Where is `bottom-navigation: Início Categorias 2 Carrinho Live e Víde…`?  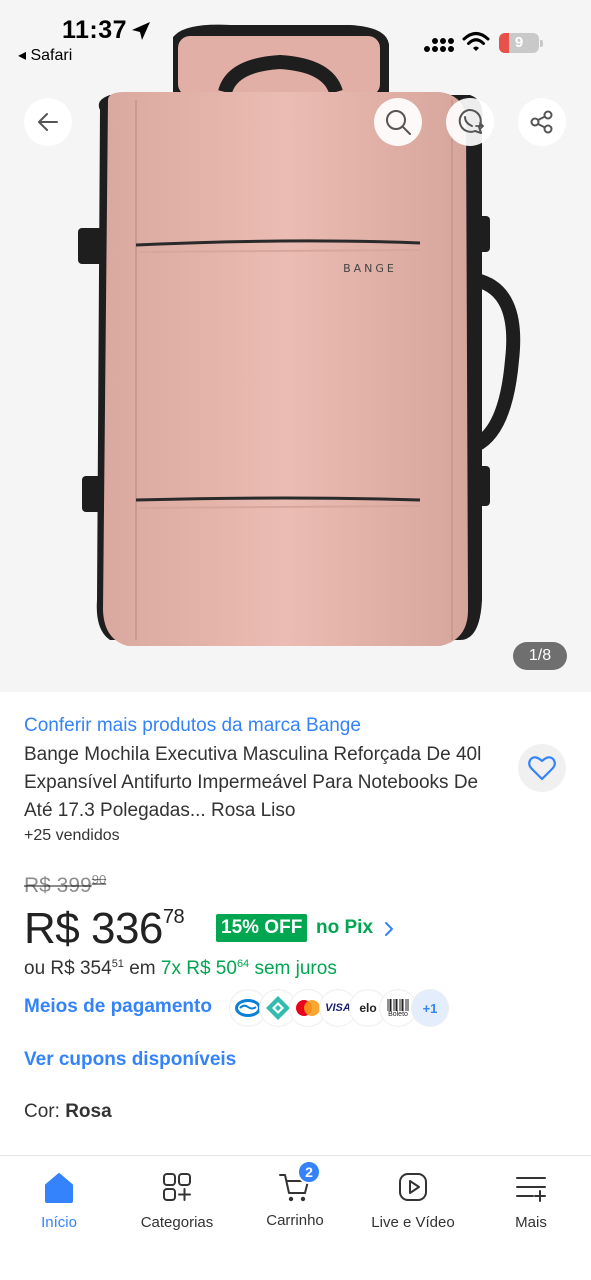 bottom-navigation: Início Categorias 2 Carrinho Live e Víde… is located at coordinates (295, 1217).